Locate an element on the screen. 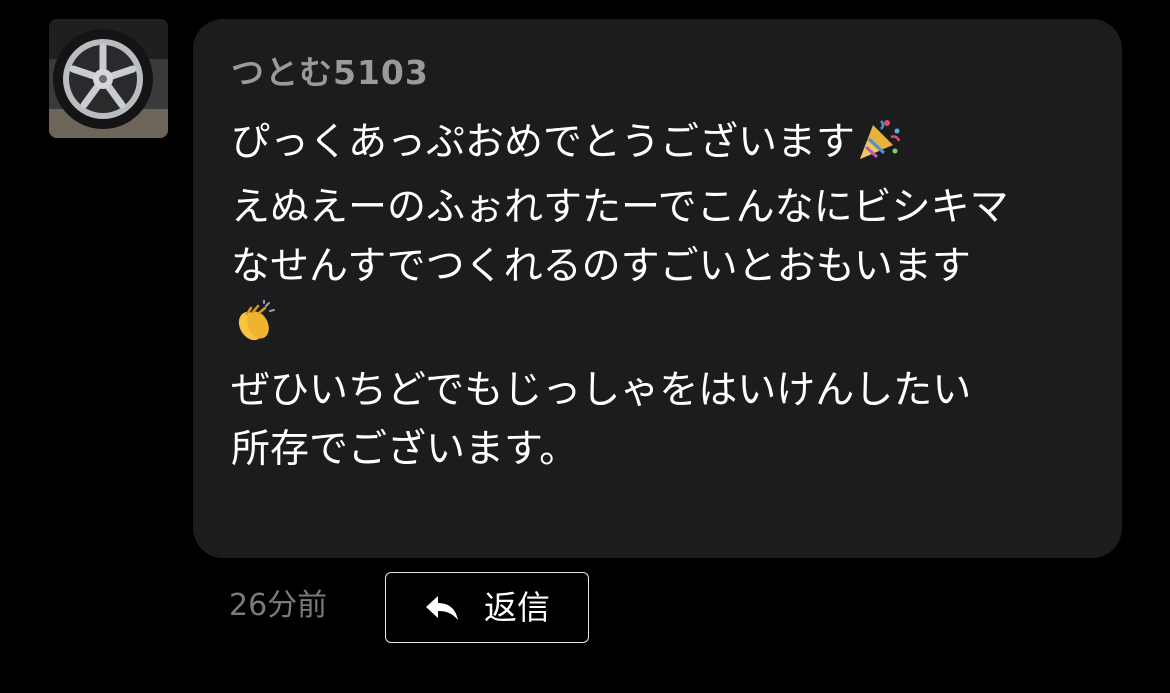 The image size is (1170, 693). car-wheel-avatar-icon is located at coordinates (108, 78).